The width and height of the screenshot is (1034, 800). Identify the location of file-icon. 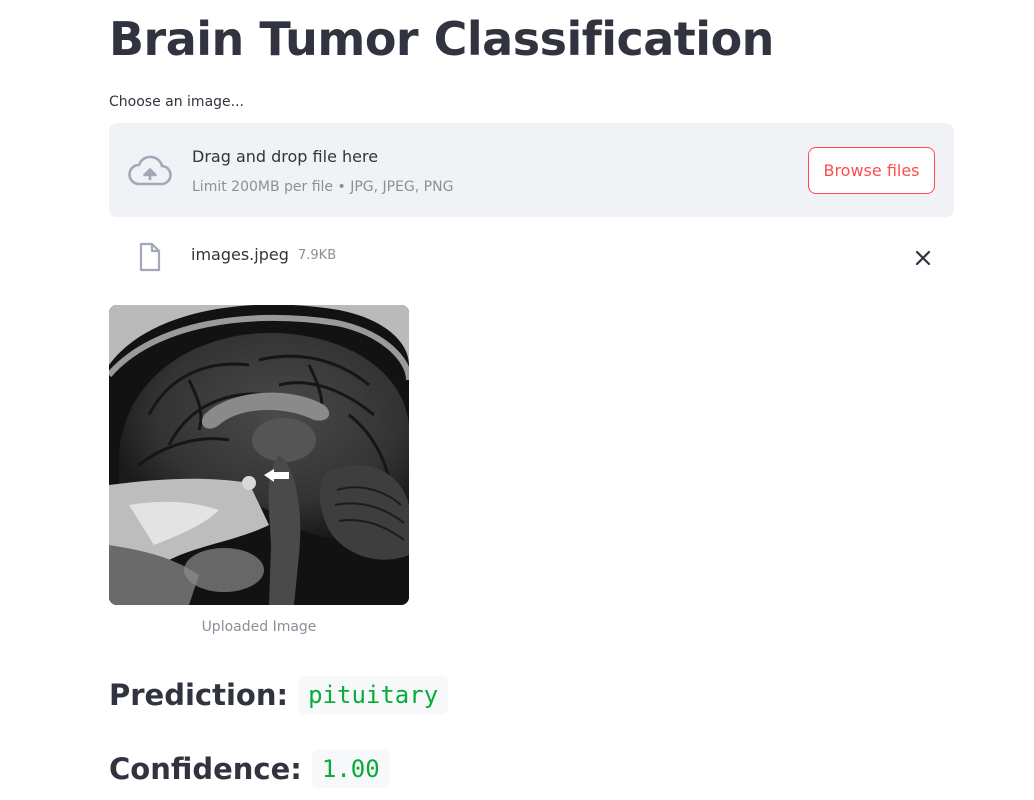
(150, 257).